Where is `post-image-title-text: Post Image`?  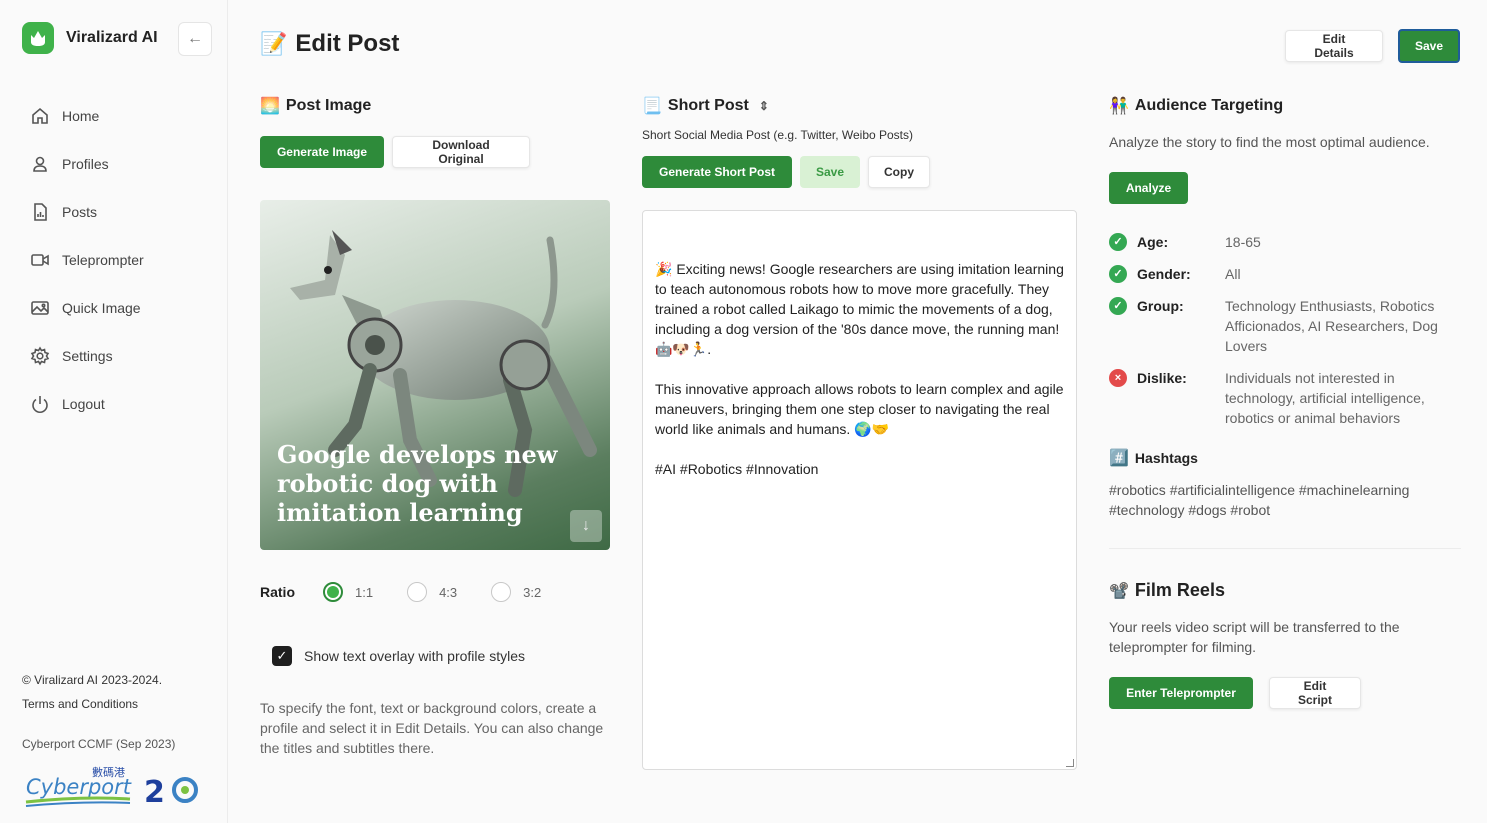
post-image-title-text: Post Image is located at coordinates (328, 105).